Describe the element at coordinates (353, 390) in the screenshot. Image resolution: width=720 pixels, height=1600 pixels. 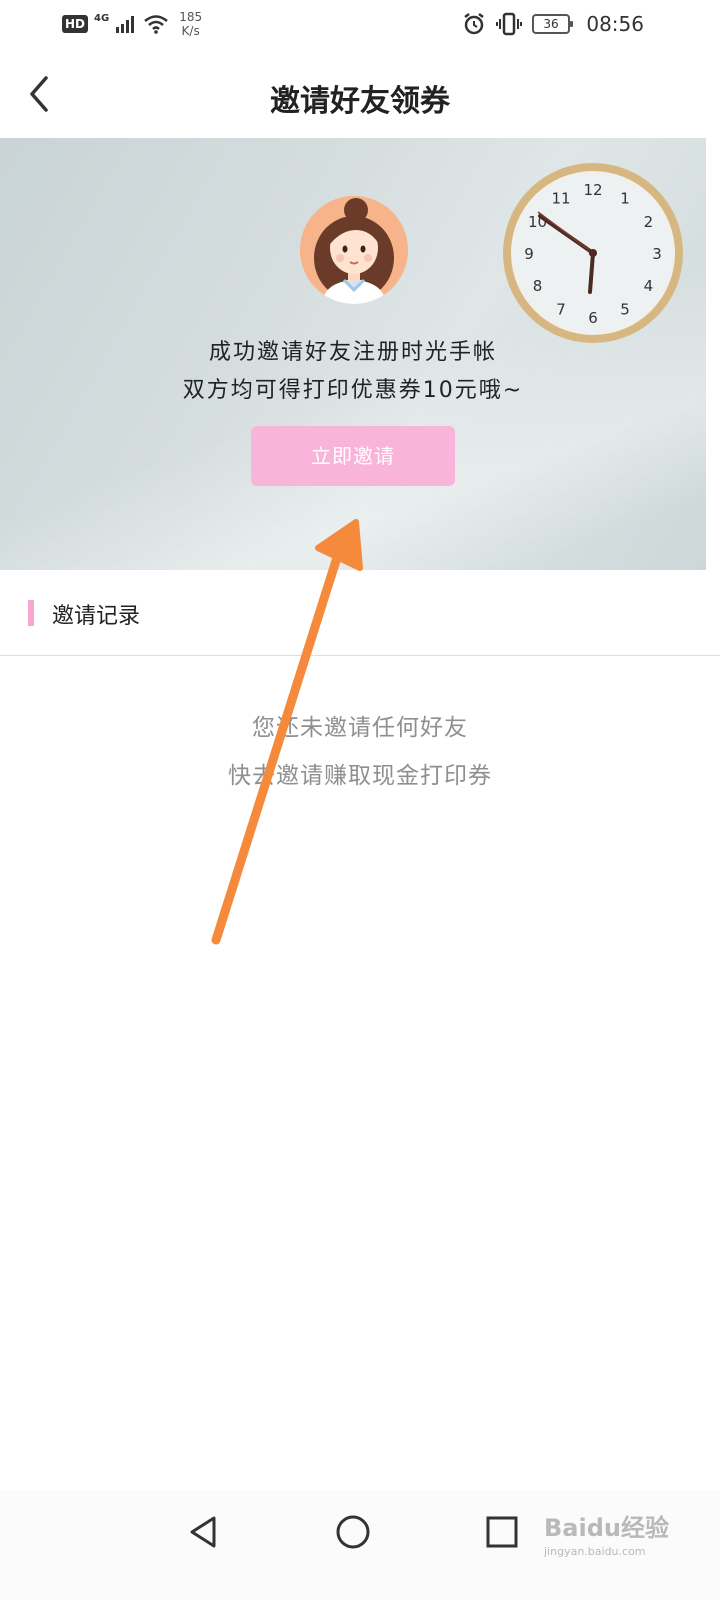
I see `invite-desc-line2: 双方均可得打印优惠券10元哦~` at that location.